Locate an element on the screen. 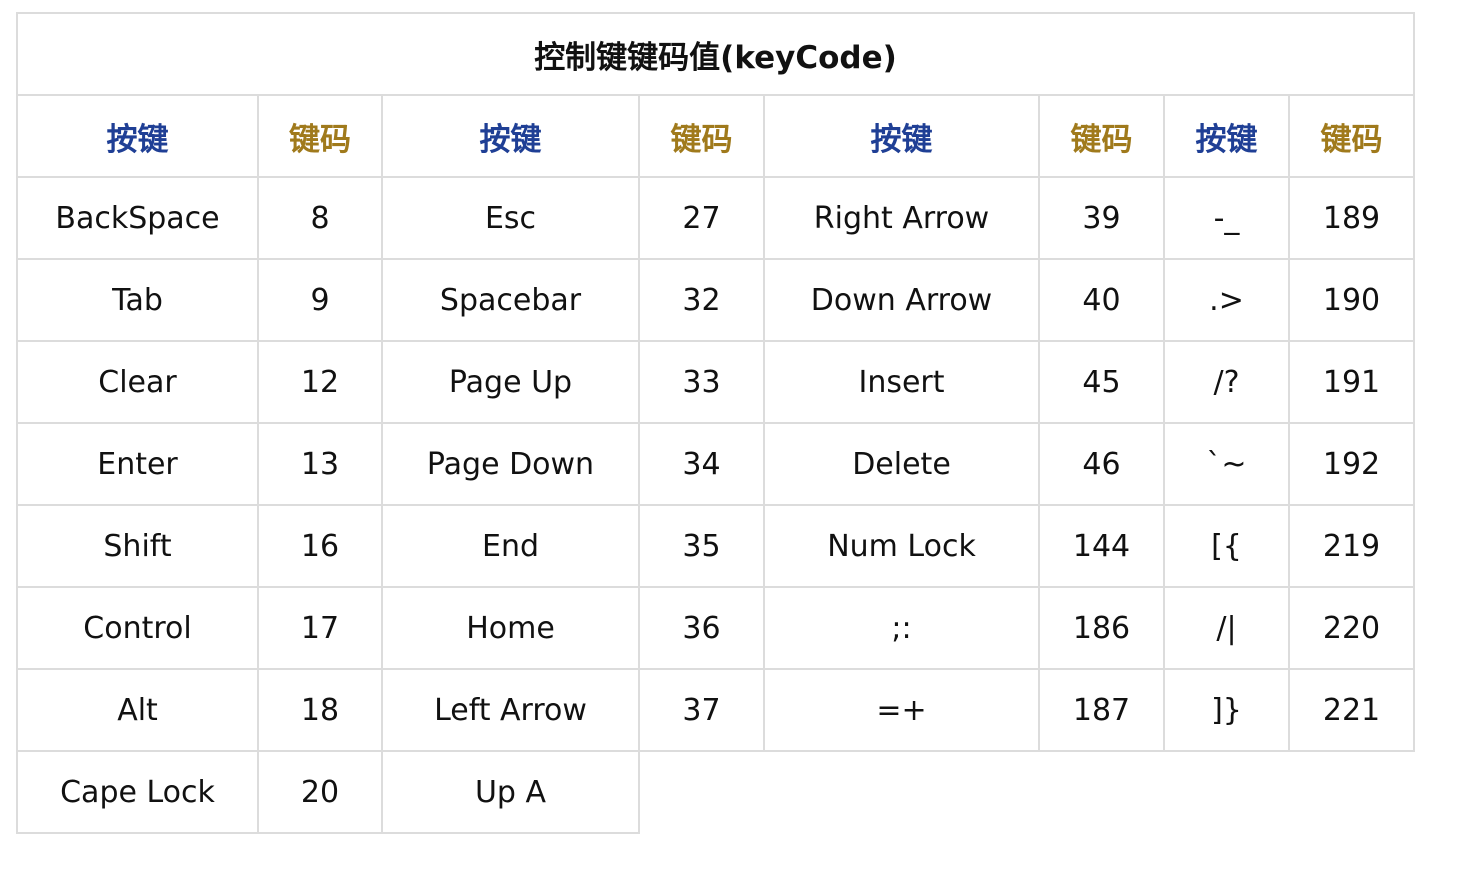 This screenshot has height=874, width=1472. key-cell: =+ is located at coordinates (901, 710).